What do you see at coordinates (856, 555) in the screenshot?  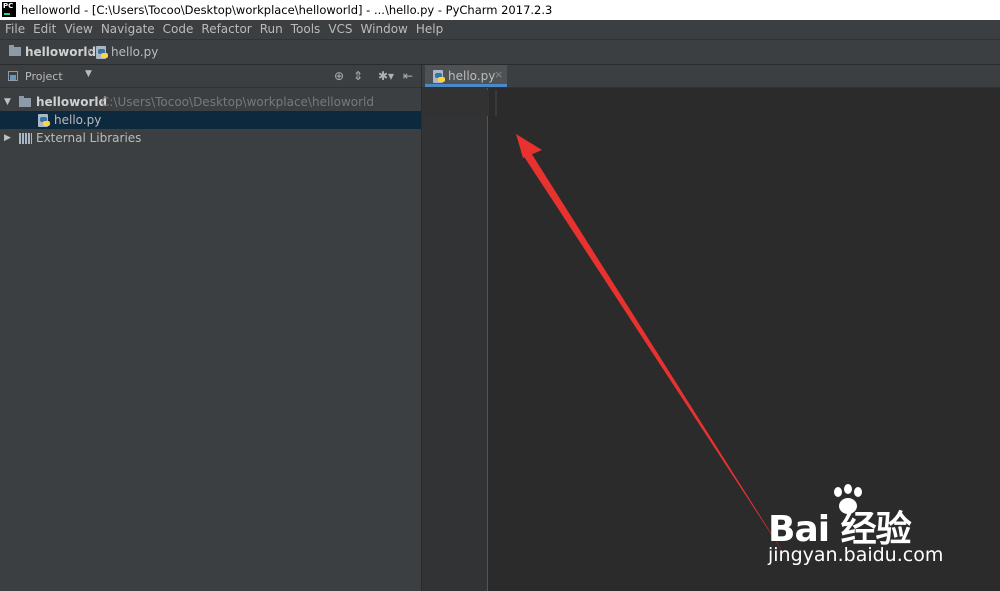 I see `watermark-url: jingyan.baidu.com` at bounding box center [856, 555].